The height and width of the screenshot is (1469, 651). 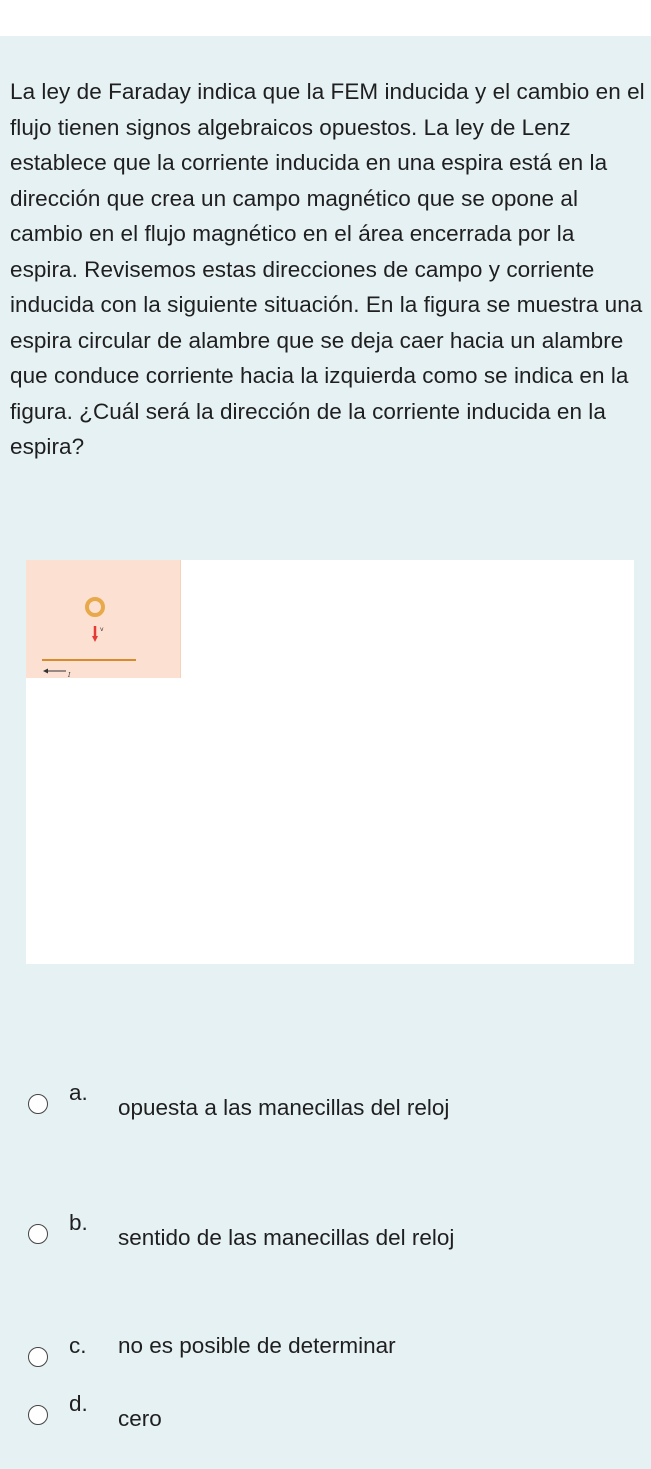 I want to click on option-c-text: no es posible de determinar, so click(x=257, y=1345).